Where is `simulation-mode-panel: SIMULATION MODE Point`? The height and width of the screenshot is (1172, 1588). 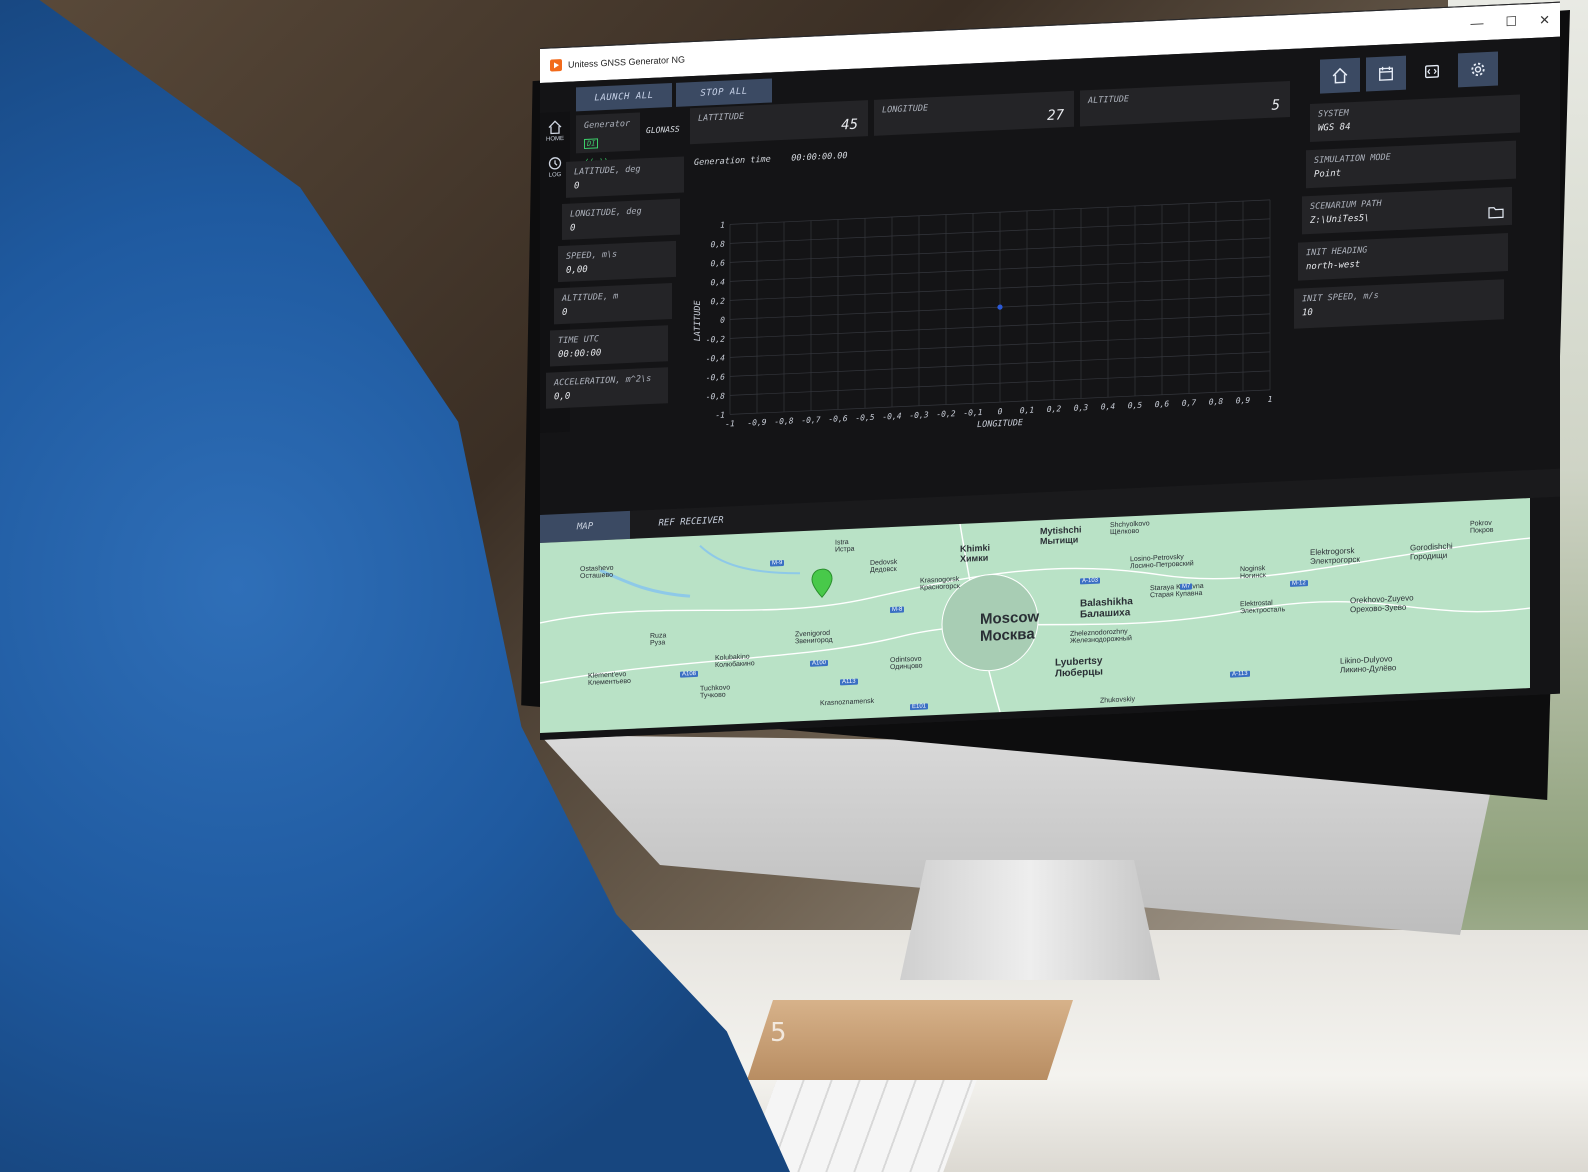
simulation-mode-panel: SIMULATION MODE Point is located at coordinates (1411, 164).